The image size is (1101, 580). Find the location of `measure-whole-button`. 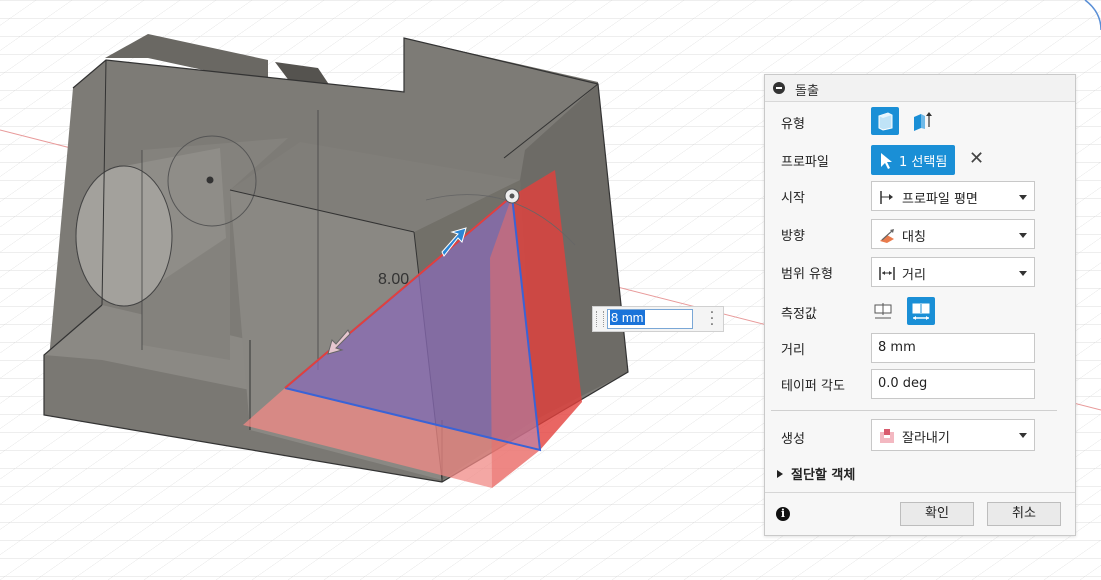

measure-whole-button is located at coordinates (921, 311).